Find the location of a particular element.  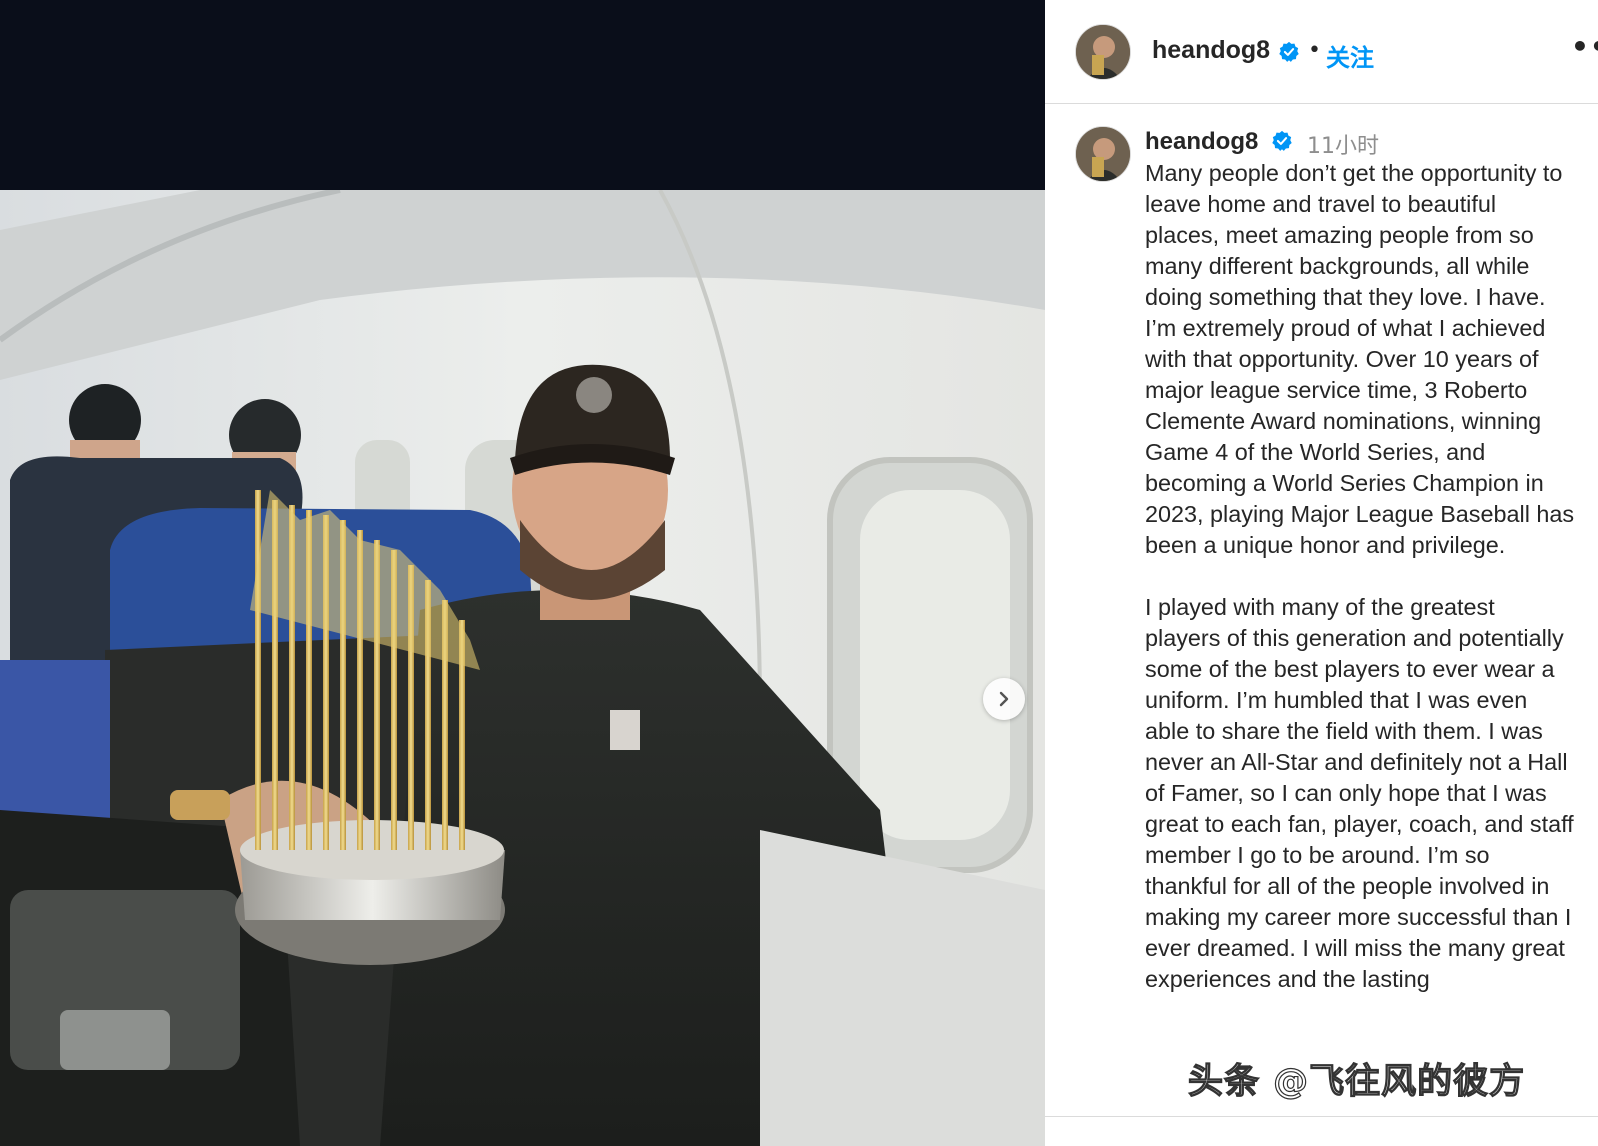

more-options-icon: ••• is located at coordinates (1584, 46).